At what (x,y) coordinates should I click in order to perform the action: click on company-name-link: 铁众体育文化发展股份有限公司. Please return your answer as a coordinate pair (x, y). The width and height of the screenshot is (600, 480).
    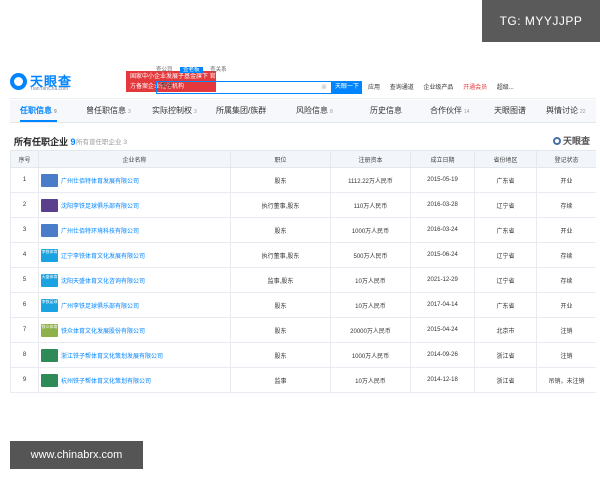
    Looking at the image, I should click on (103, 332).